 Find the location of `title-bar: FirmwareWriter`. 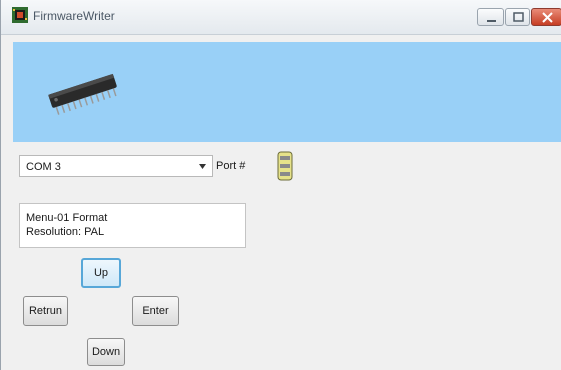

title-bar: FirmwareWriter is located at coordinates (281, 17).